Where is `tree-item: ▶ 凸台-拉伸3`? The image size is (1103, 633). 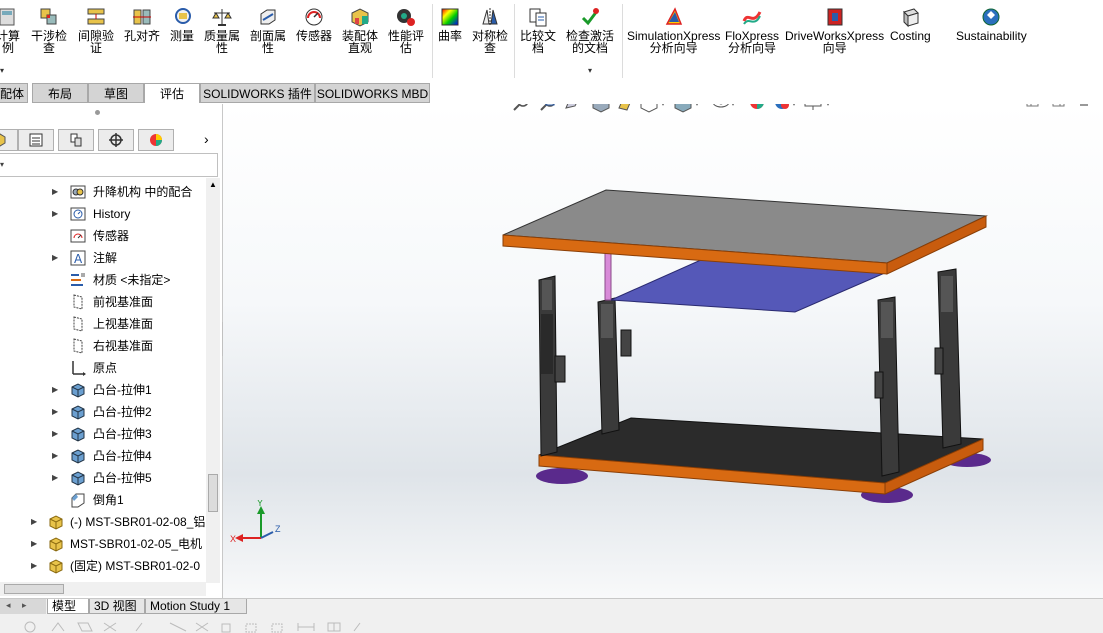
tree-item: ▶ 凸台-拉伸3 is located at coordinates (103, 434).